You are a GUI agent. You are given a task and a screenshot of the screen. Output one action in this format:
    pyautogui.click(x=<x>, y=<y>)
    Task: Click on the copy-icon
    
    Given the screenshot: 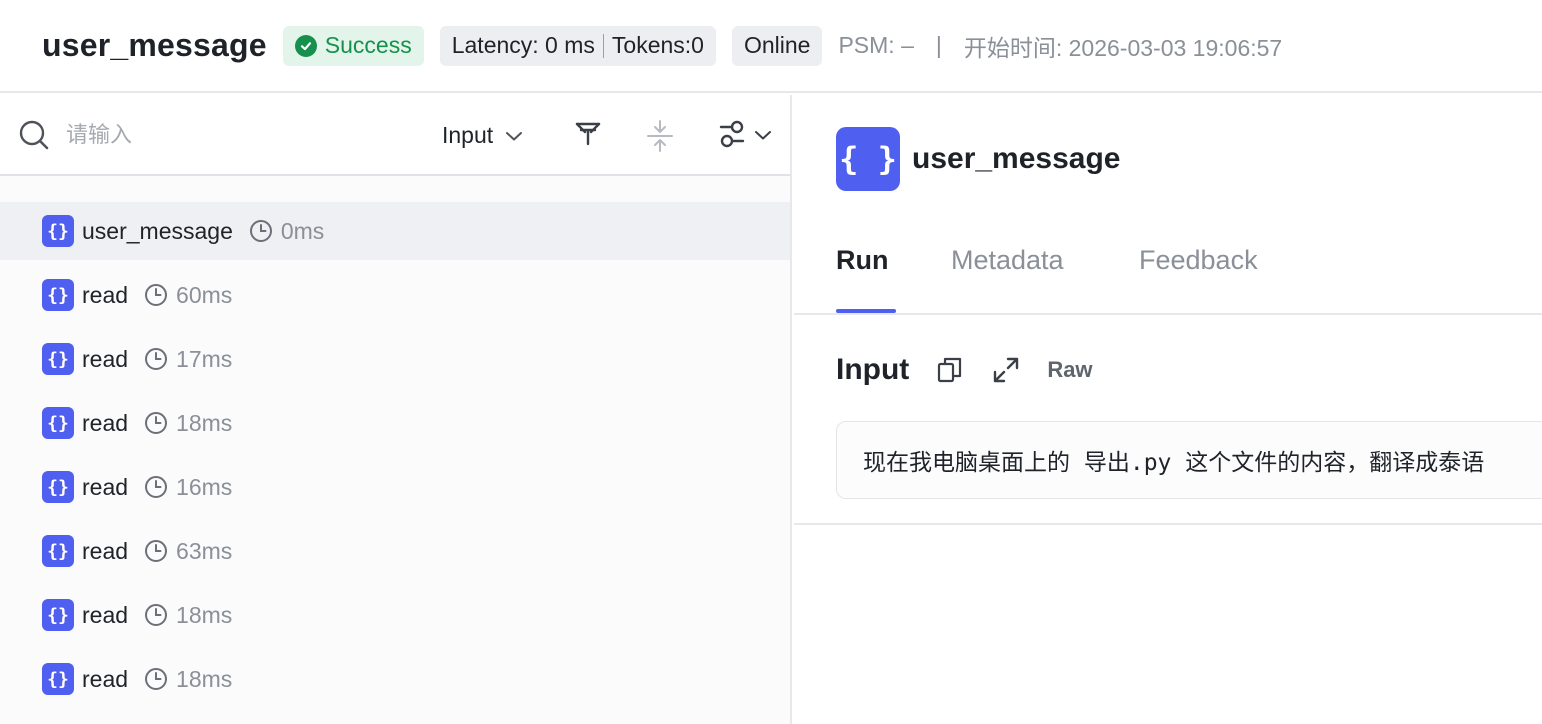 What is the action you would take?
    pyautogui.click(x=950, y=370)
    